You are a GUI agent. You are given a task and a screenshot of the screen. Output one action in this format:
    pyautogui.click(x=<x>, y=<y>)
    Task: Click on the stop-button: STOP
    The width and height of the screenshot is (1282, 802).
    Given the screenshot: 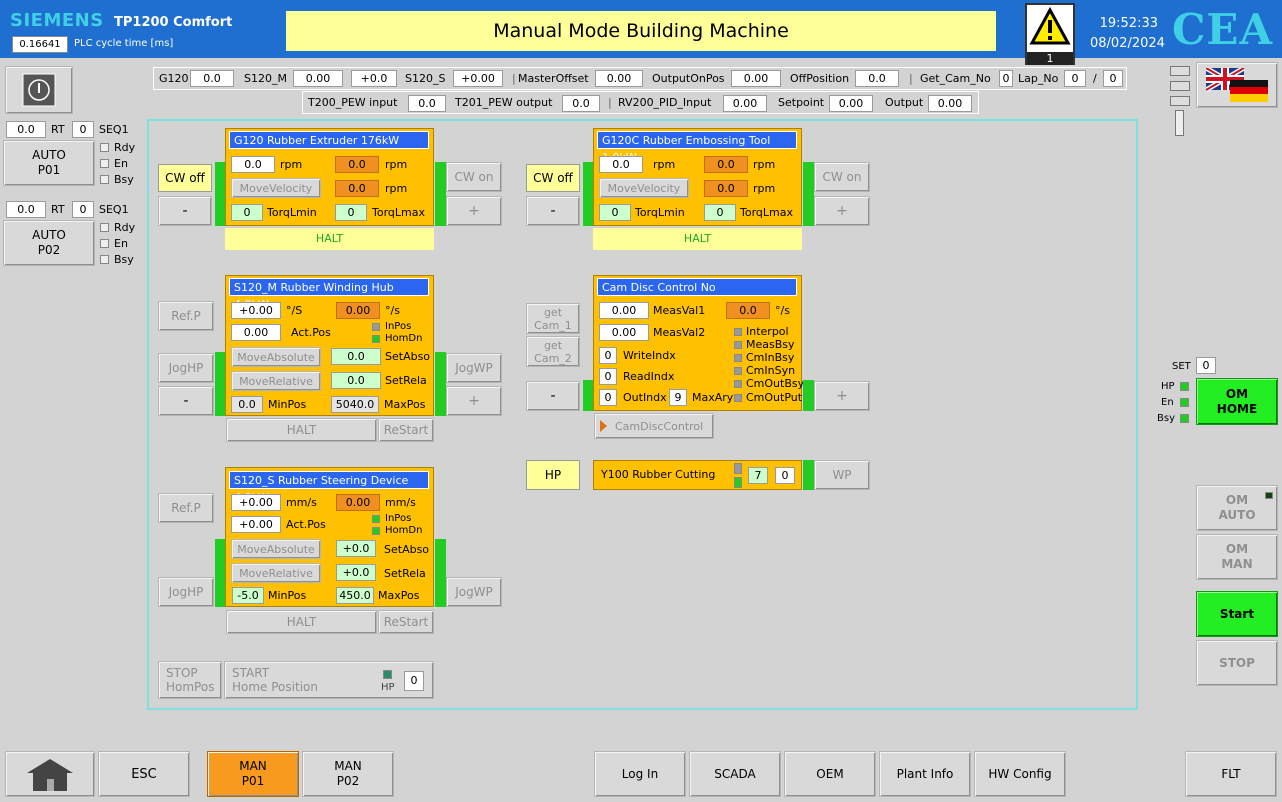 What is the action you would take?
    pyautogui.click(x=1237, y=663)
    